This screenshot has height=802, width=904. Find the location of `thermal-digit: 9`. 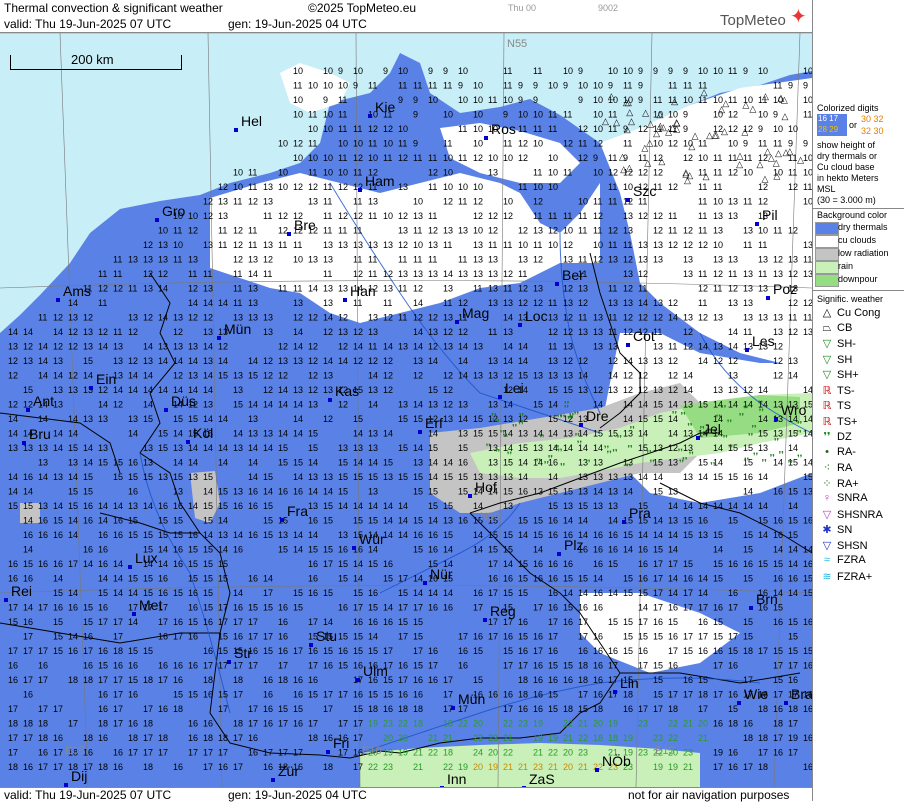

thermal-digit: 9 is located at coordinates (340, 71).